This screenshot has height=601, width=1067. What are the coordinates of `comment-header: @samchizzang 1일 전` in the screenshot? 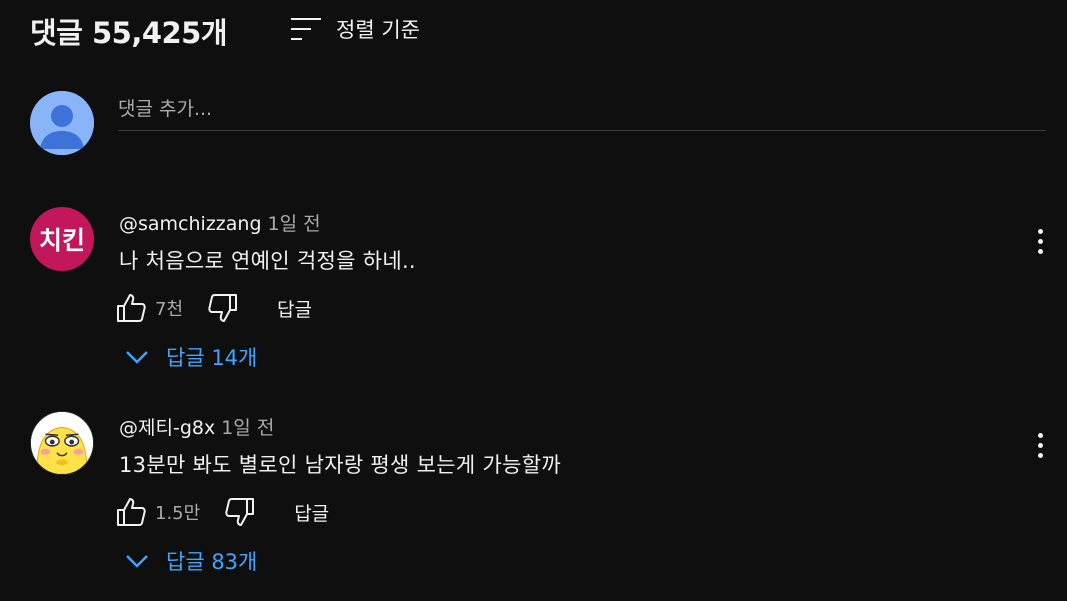 It's located at (220, 222).